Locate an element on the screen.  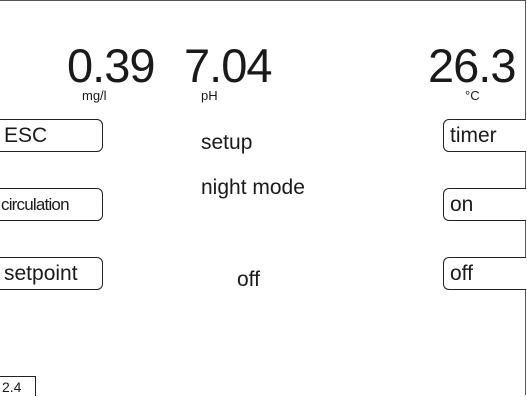
setup-label: setup is located at coordinates (227, 142).